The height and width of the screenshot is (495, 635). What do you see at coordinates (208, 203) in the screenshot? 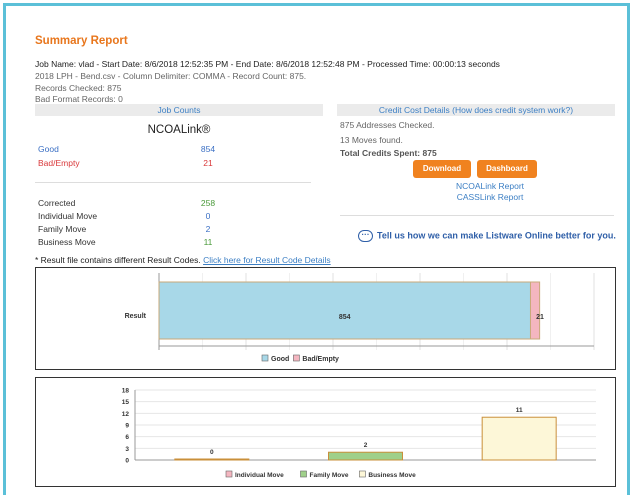
I see `count-value: 258` at bounding box center [208, 203].